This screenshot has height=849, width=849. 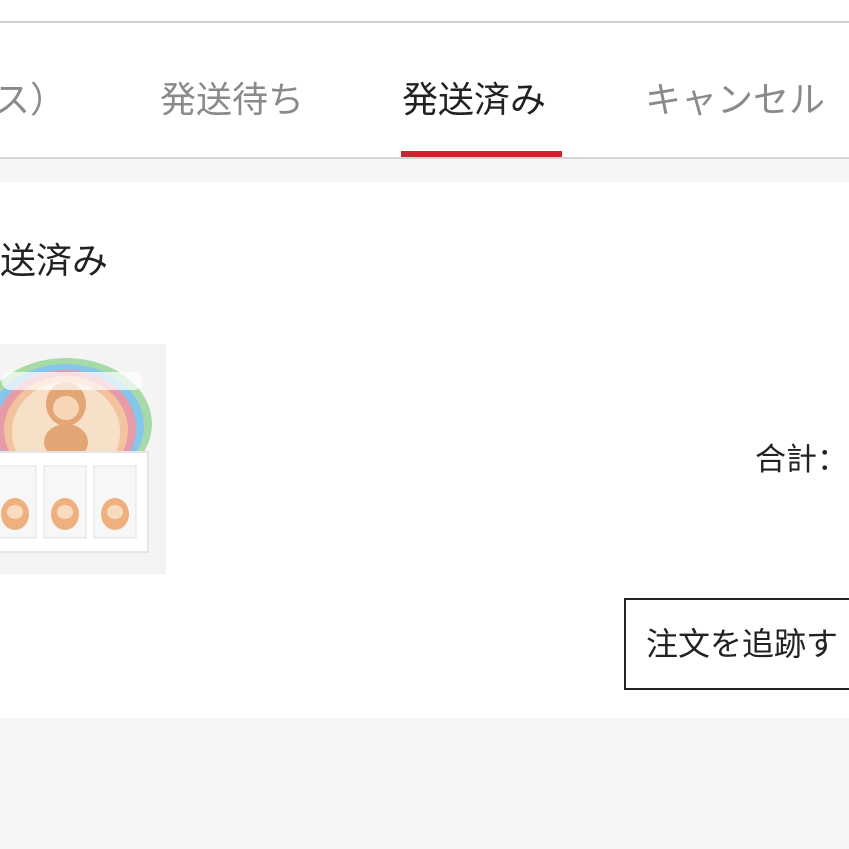 I want to click on track-order-button: 注文を追跡す, so click(x=736, y=644).